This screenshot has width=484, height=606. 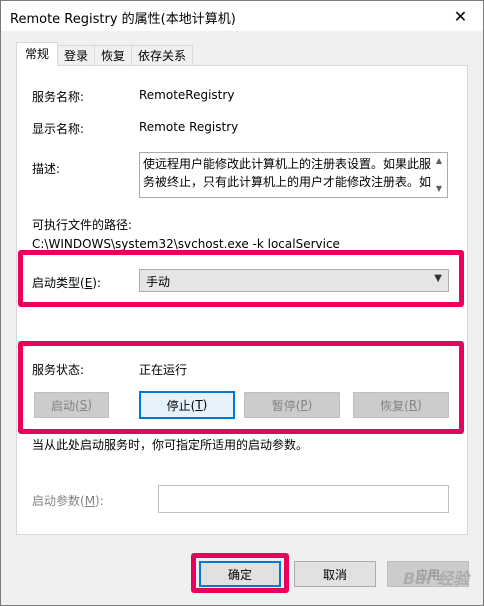 What do you see at coordinates (335, 574) in the screenshot?
I see `cancel-button: 取消` at bounding box center [335, 574].